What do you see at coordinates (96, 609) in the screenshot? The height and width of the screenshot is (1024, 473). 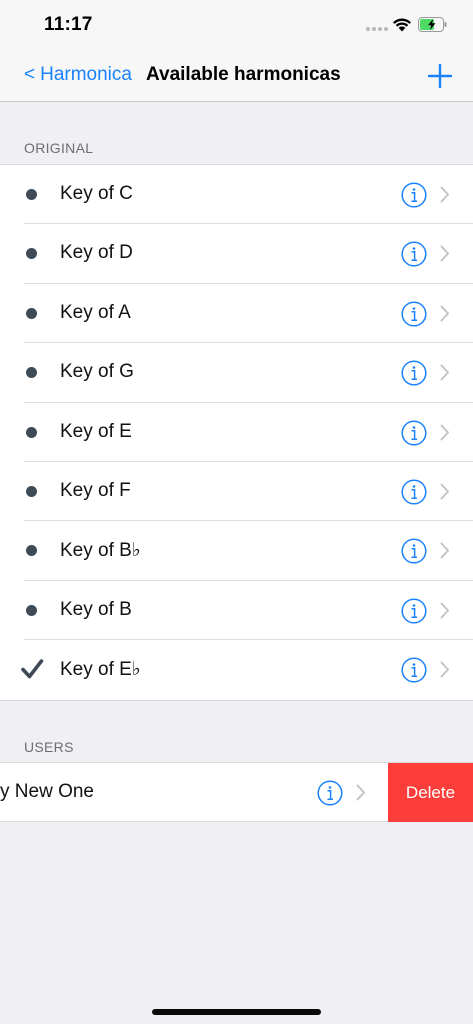 I see `list-item-label: Key of B` at bounding box center [96, 609].